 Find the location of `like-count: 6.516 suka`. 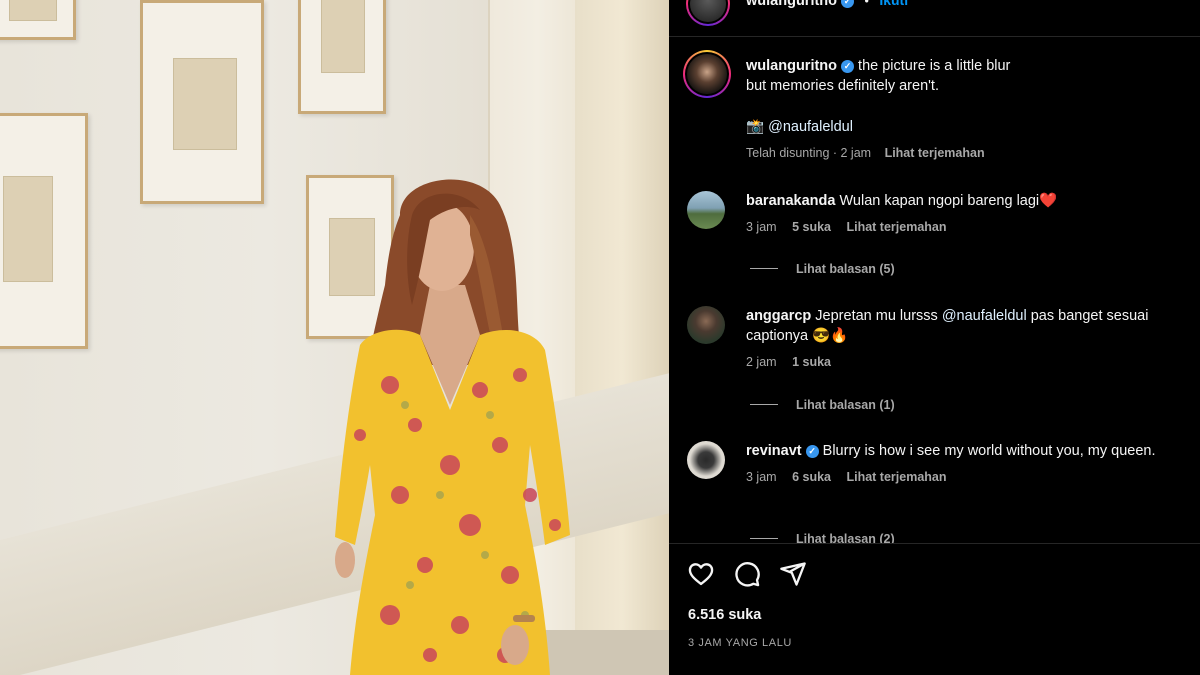

like-count: 6.516 suka is located at coordinates (724, 615).